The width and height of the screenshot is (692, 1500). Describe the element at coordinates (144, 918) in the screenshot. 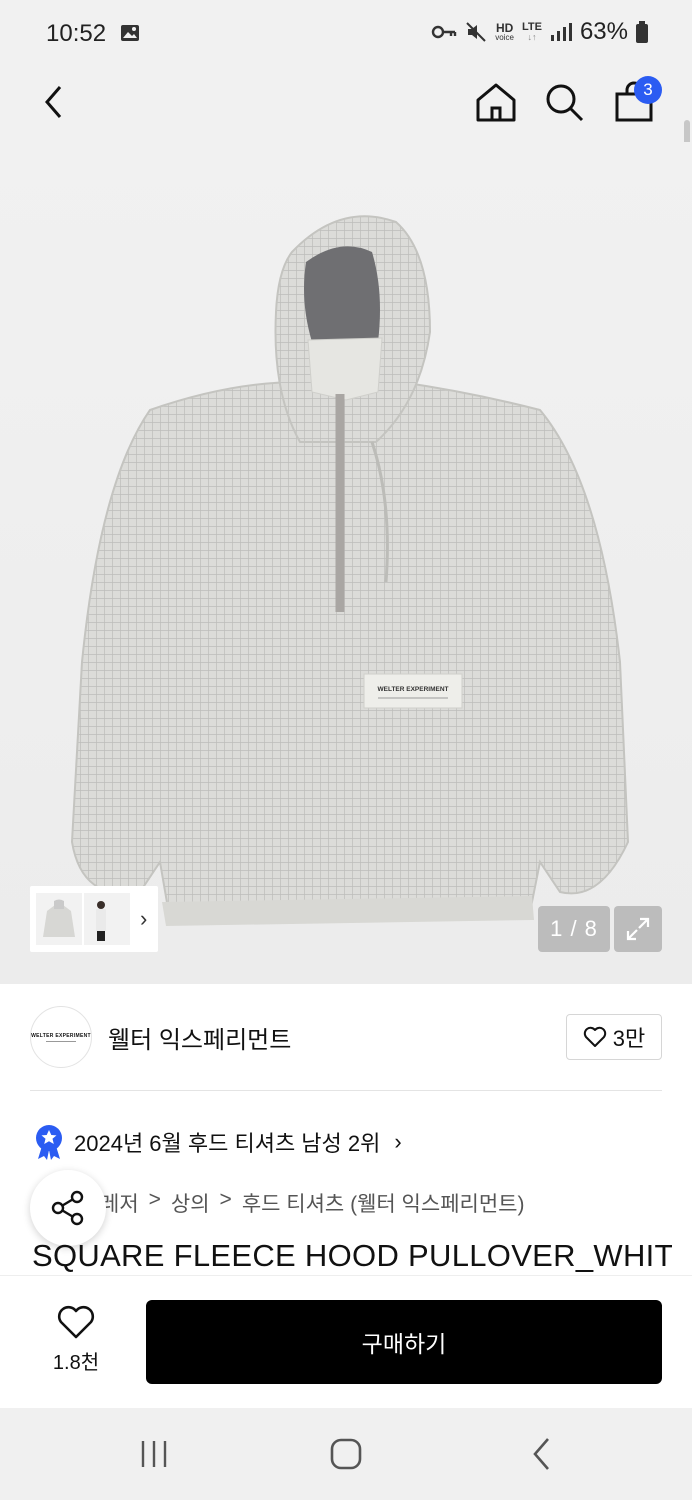

I see `thumbnail-next-icon: ›` at that location.